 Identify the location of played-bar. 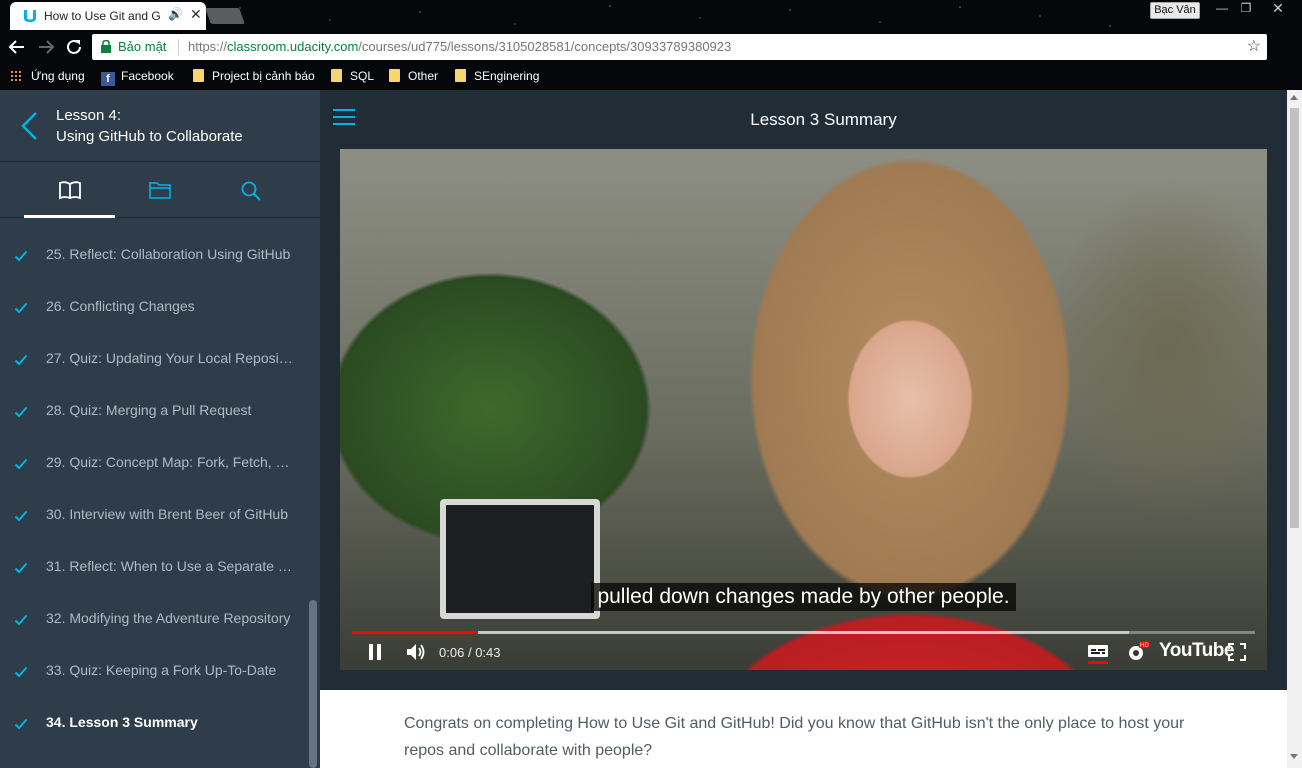
(415, 632).